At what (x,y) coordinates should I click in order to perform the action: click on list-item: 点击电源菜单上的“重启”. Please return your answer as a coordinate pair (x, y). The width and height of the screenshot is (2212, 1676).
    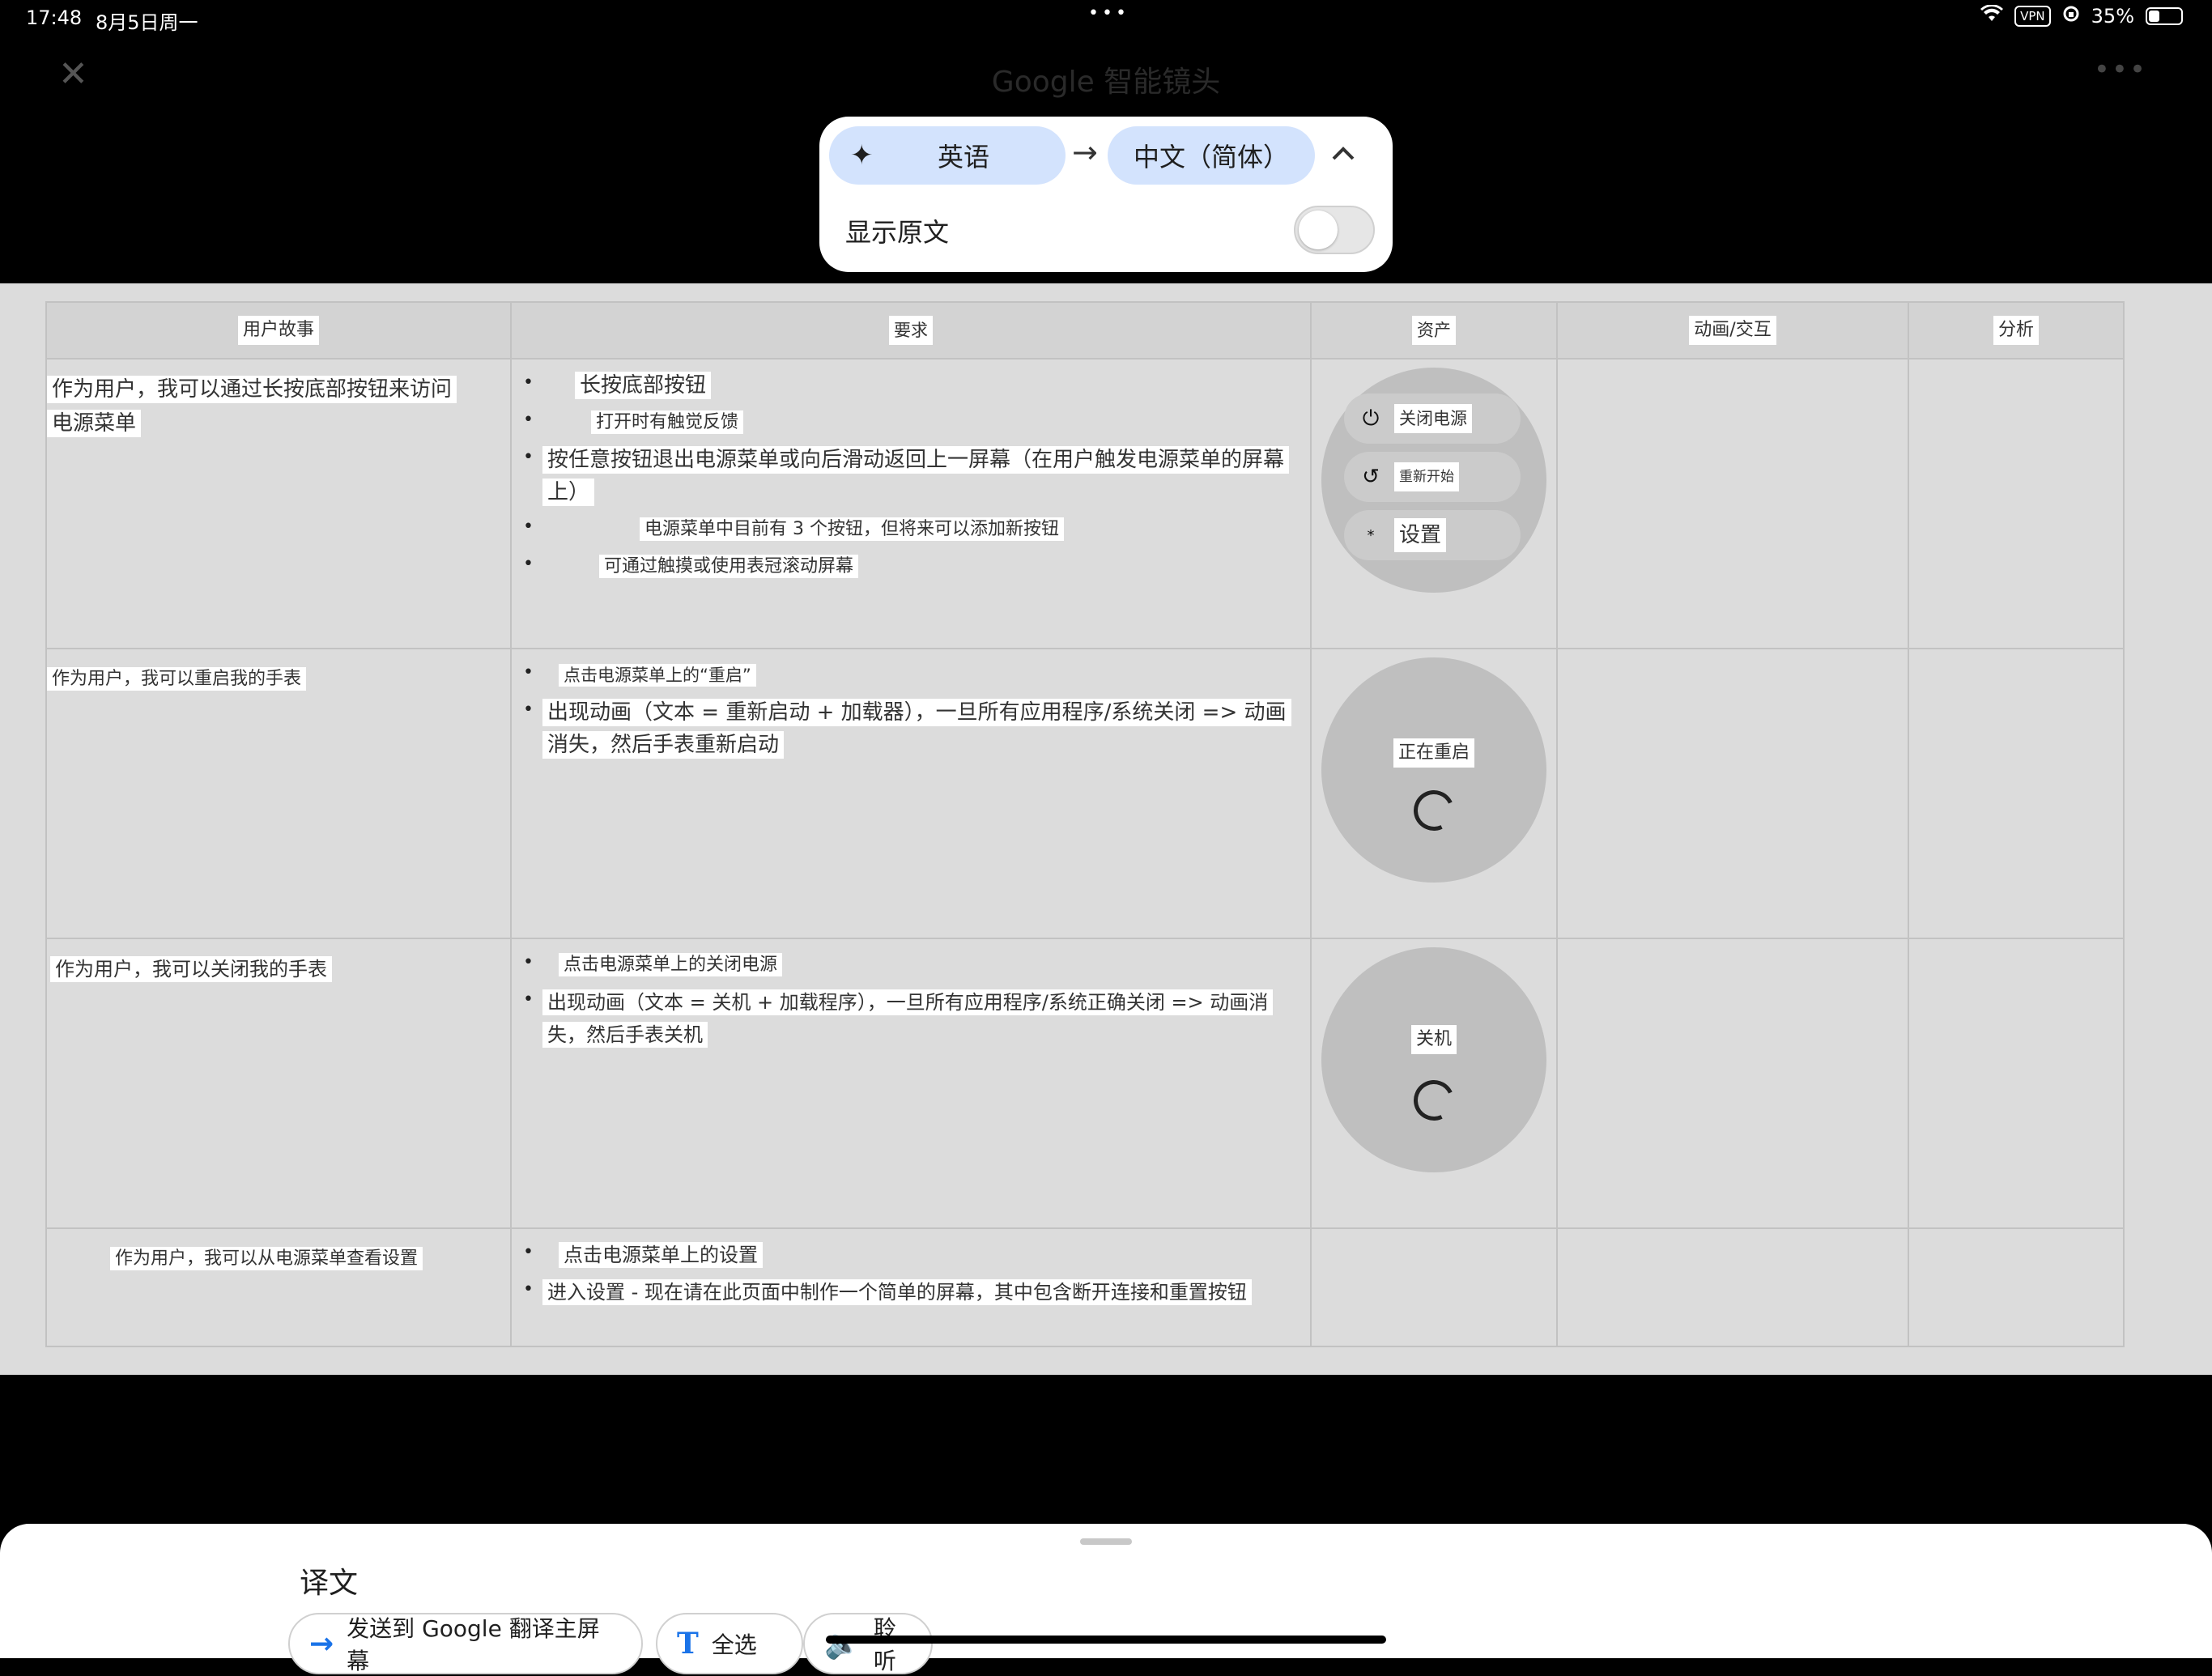
    Looking at the image, I should click on (911, 675).